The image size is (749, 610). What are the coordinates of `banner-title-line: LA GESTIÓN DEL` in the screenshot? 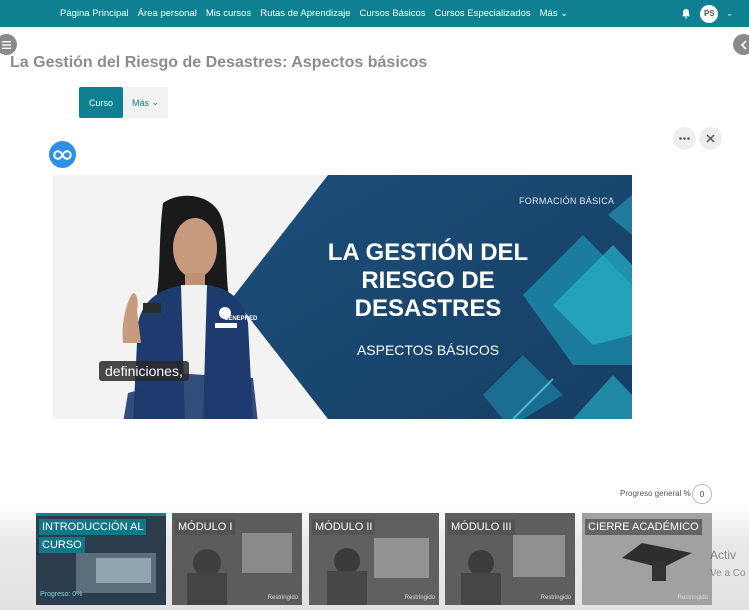 It's located at (428, 252).